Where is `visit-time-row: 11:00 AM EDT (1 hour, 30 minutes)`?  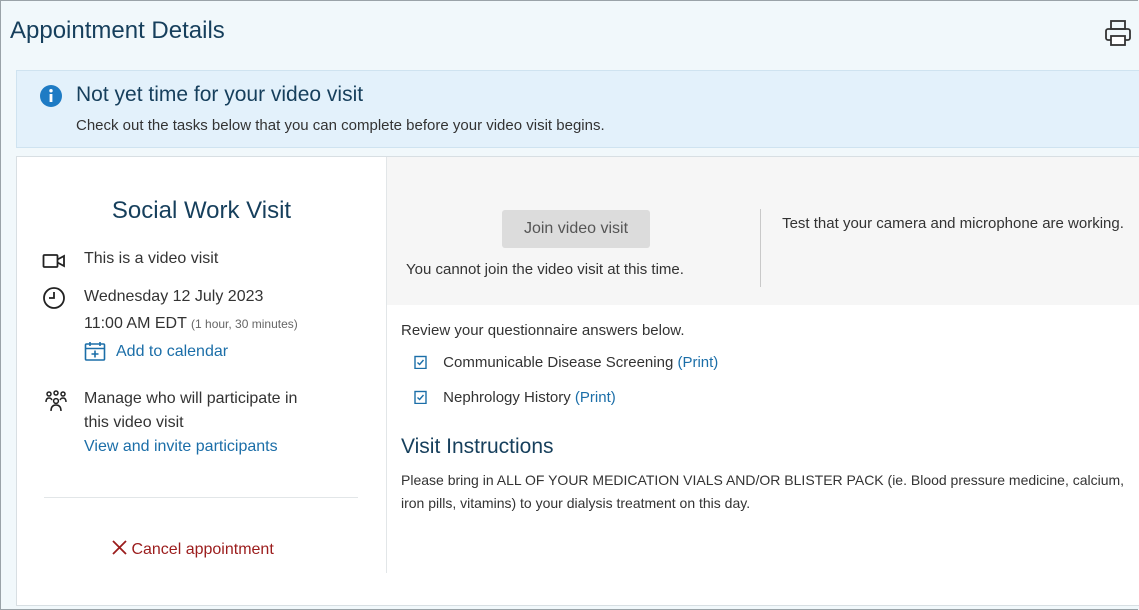 visit-time-row: 11:00 AM EDT (1 hour, 30 minutes) is located at coordinates (191, 324).